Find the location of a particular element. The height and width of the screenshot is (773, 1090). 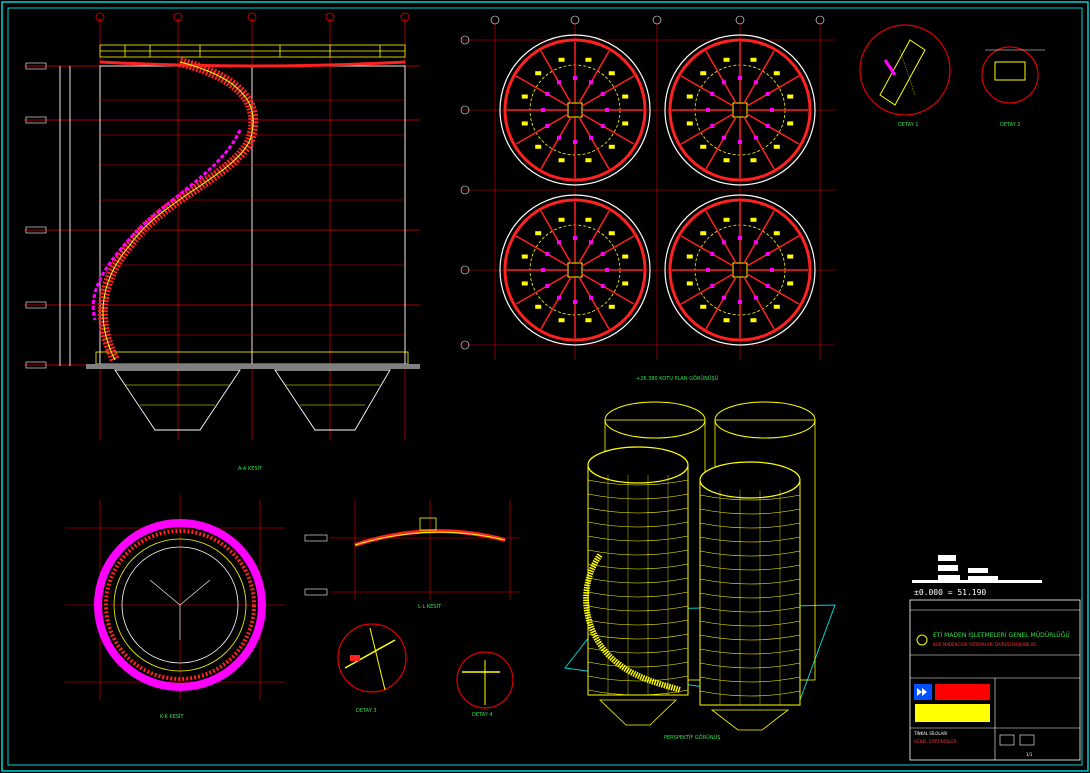

label-detail-1: DETAY 1 is located at coordinates (908, 125).